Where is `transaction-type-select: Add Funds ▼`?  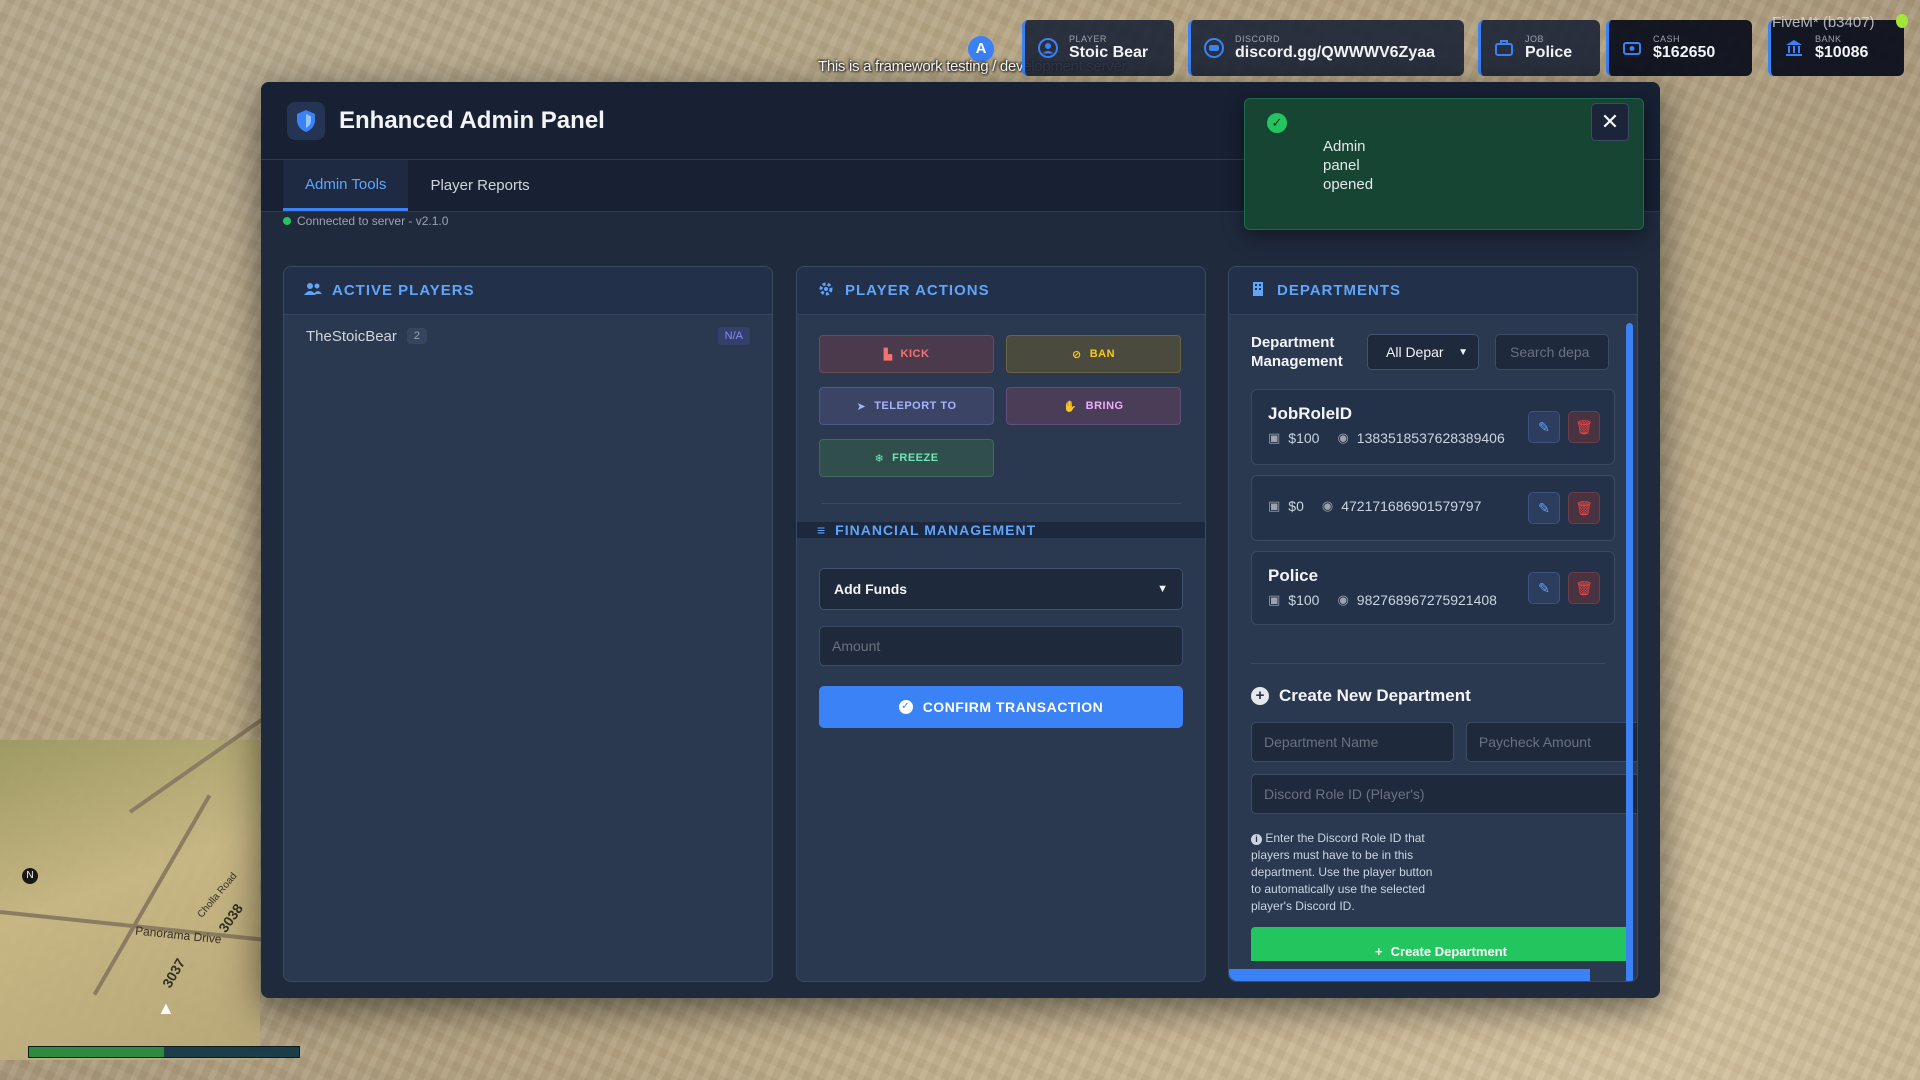 transaction-type-select: Add Funds ▼ is located at coordinates (1001, 589).